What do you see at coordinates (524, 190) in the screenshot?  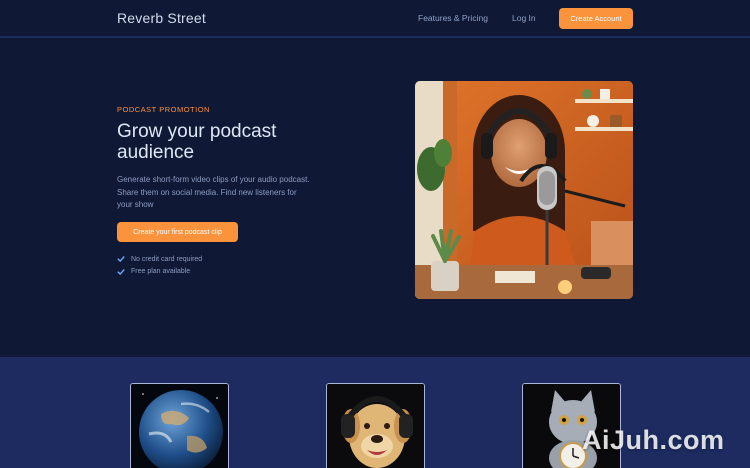 I see `podcaster-photo` at bounding box center [524, 190].